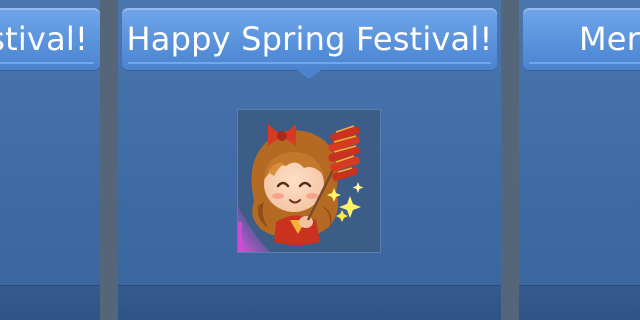  Describe the element at coordinates (309, 74) in the screenshot. I see `banner-pointer` at that location.